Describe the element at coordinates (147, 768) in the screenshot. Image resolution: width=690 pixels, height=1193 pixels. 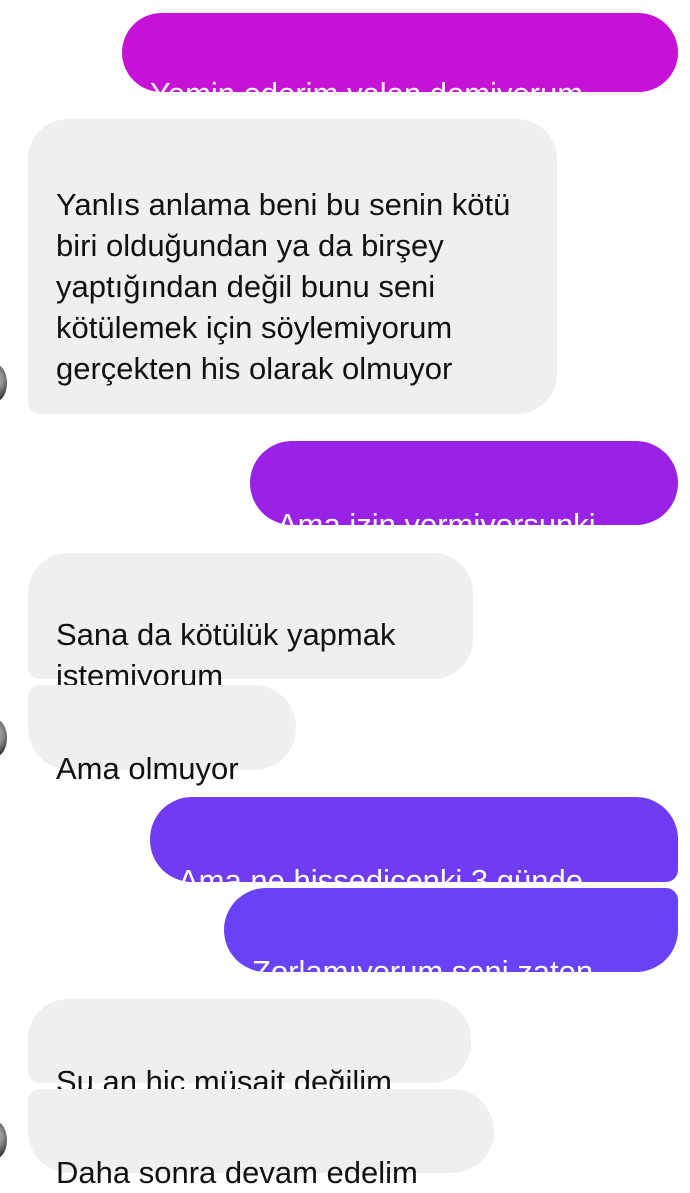
I see `message-text: Ama olmuyor` at that location.